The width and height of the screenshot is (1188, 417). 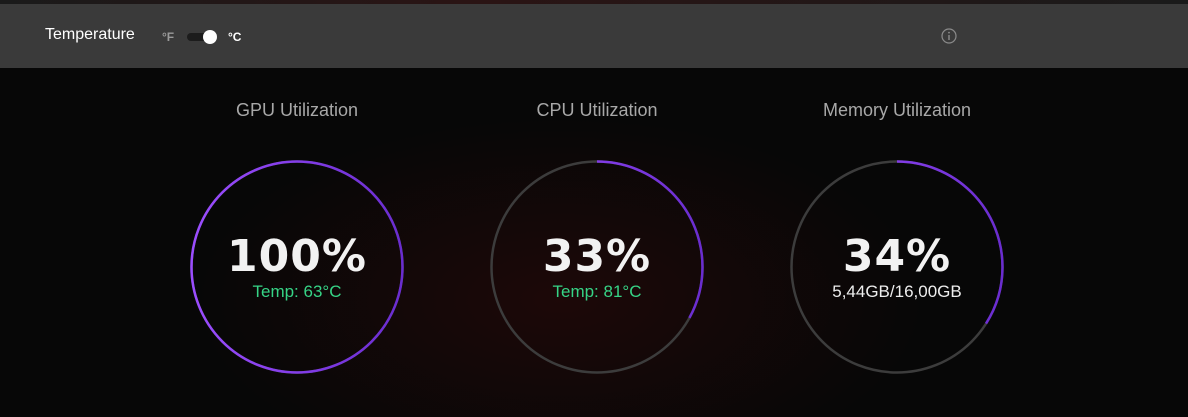 I want to click on temperature-label: Temperature, so click(x=90, y=34).